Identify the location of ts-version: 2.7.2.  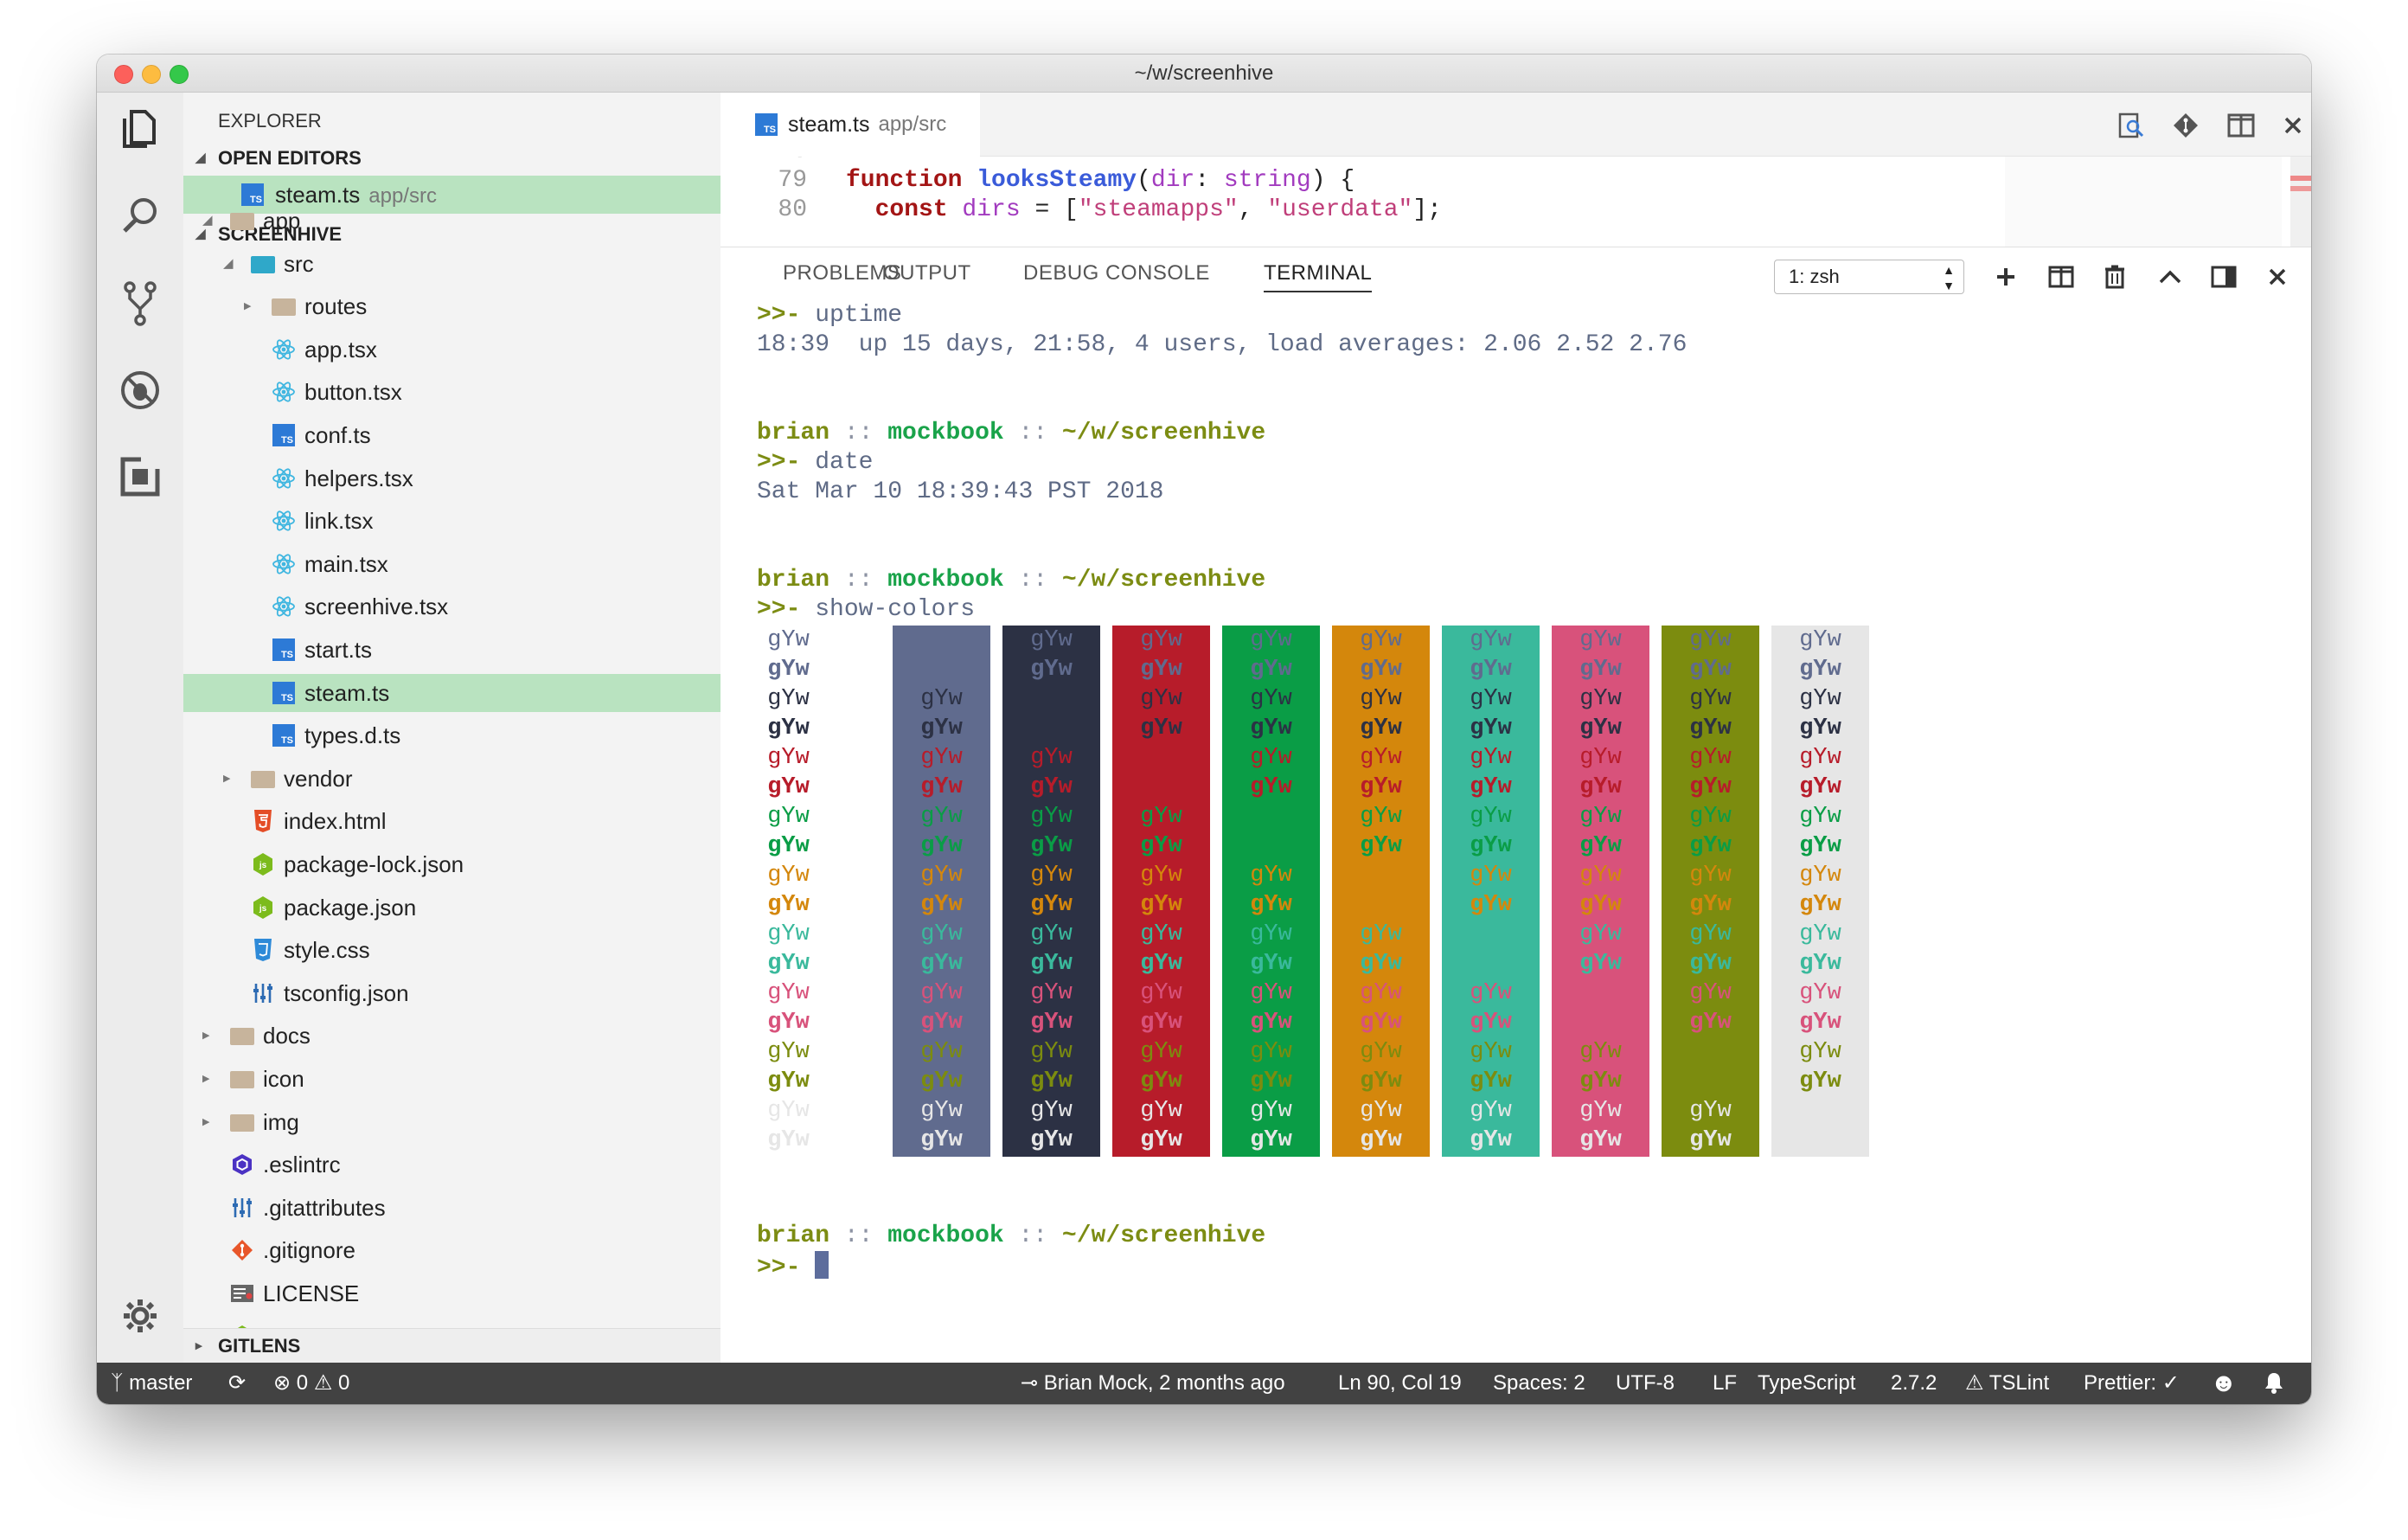
(1914, 1383).